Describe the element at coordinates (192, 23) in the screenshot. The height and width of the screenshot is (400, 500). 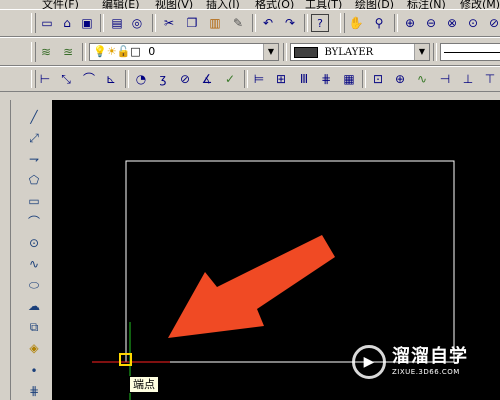
I see `copy-icon: ❐` at that location.